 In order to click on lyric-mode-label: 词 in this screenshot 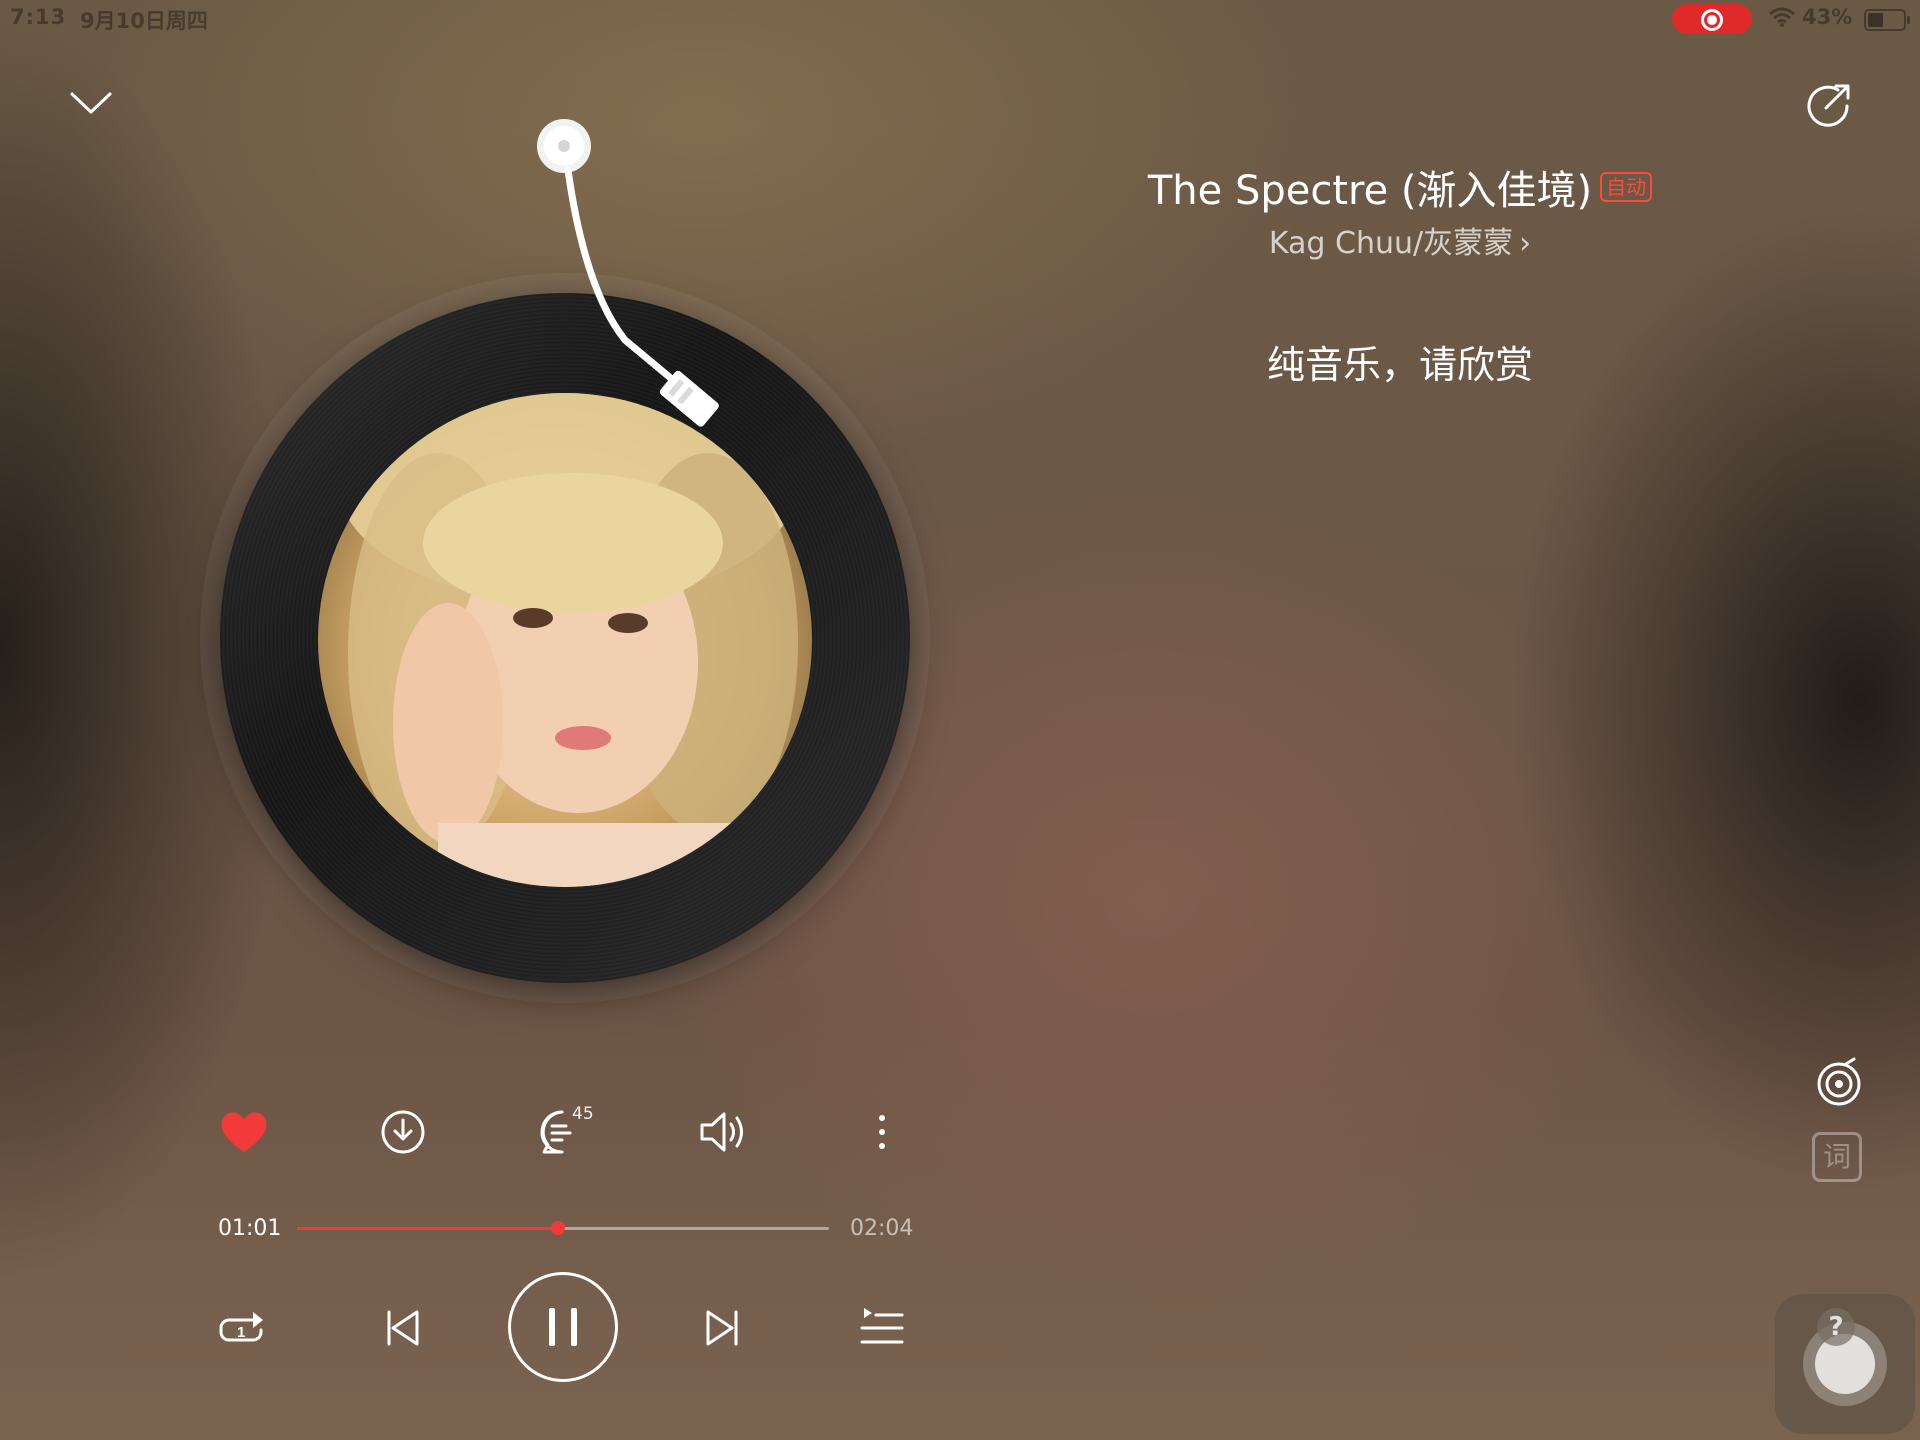, I will do `click(1836, 1156)`.